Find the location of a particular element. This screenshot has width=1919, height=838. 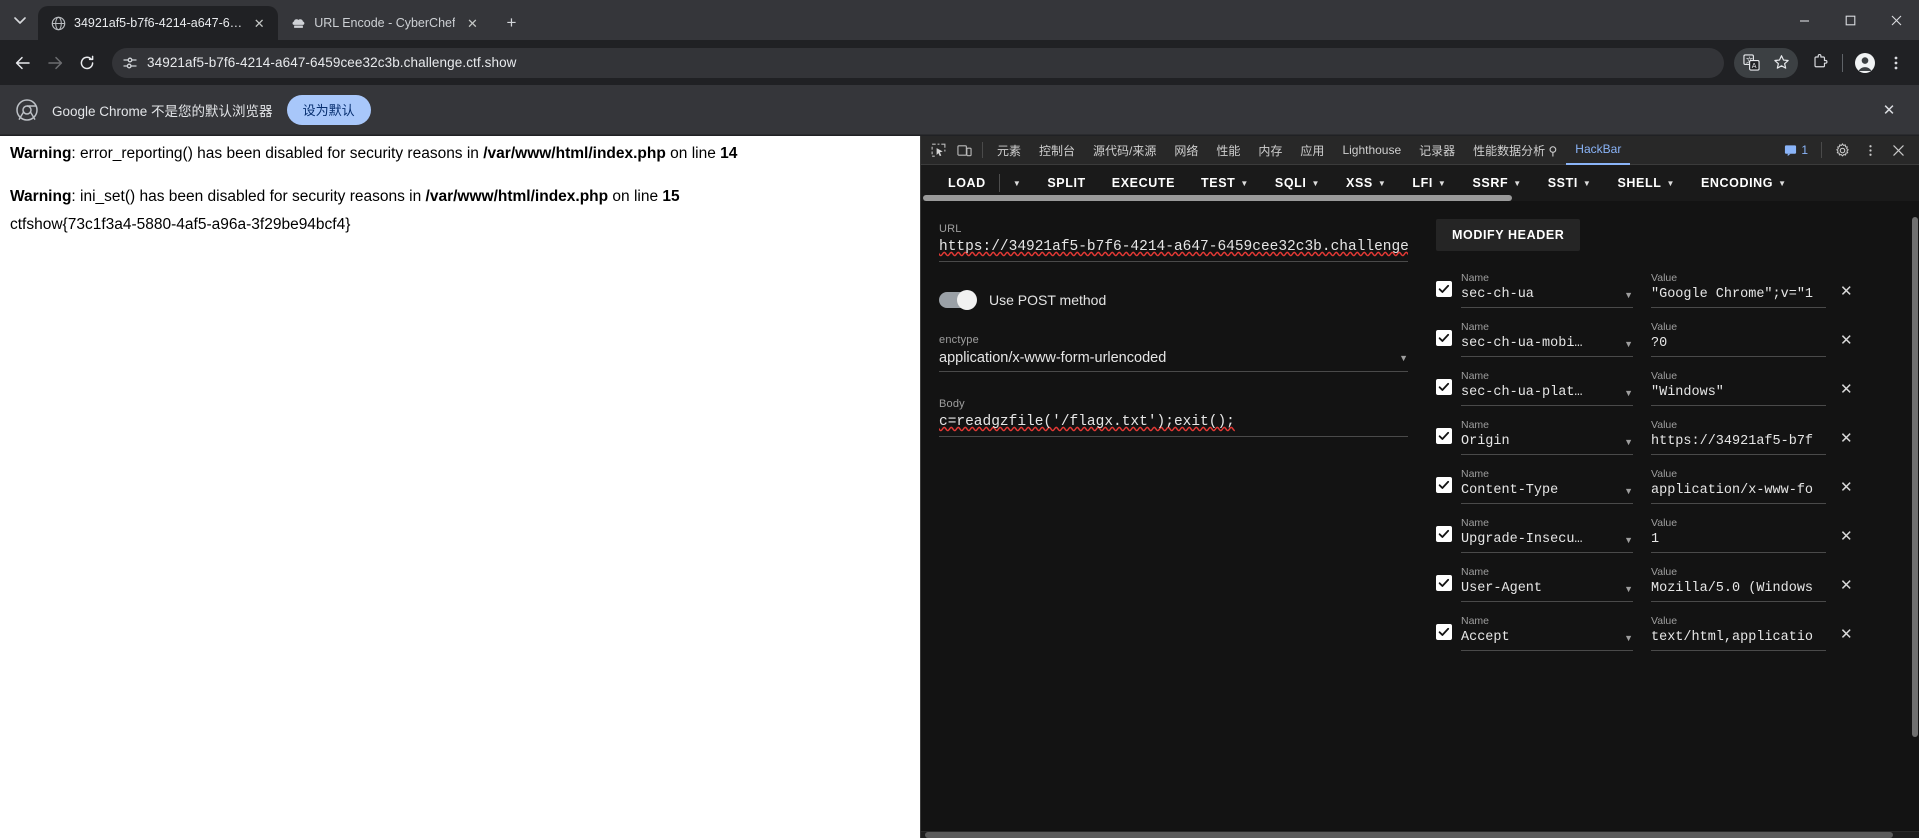

header-value-field: Value https://34921af5-b7f is located at coordinates (1738, 437).